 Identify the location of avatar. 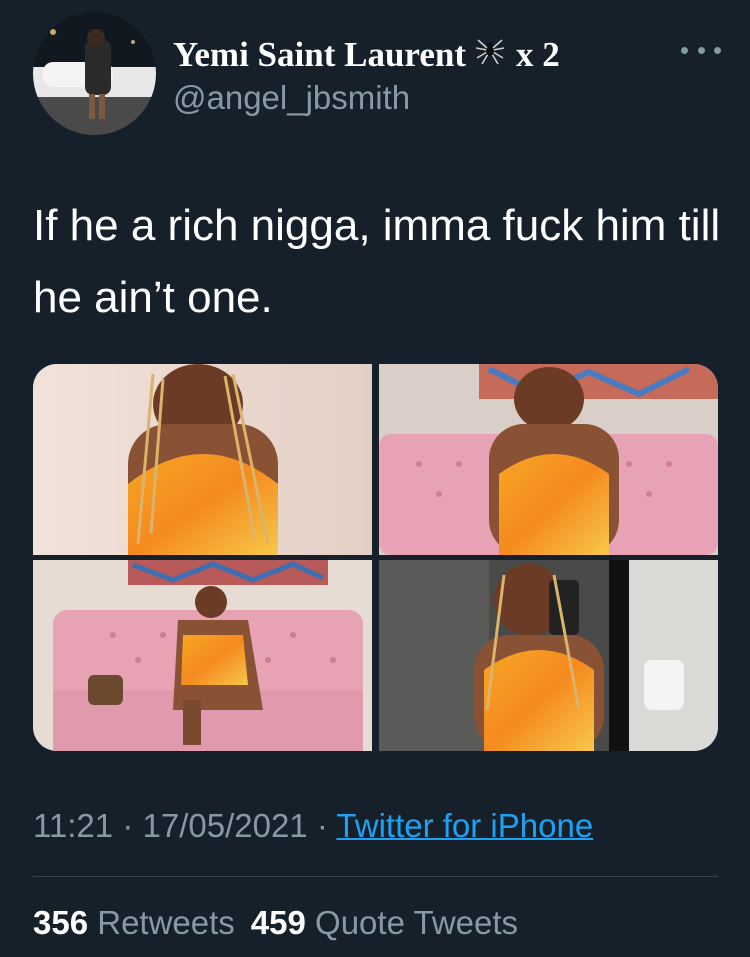
(94, 73).